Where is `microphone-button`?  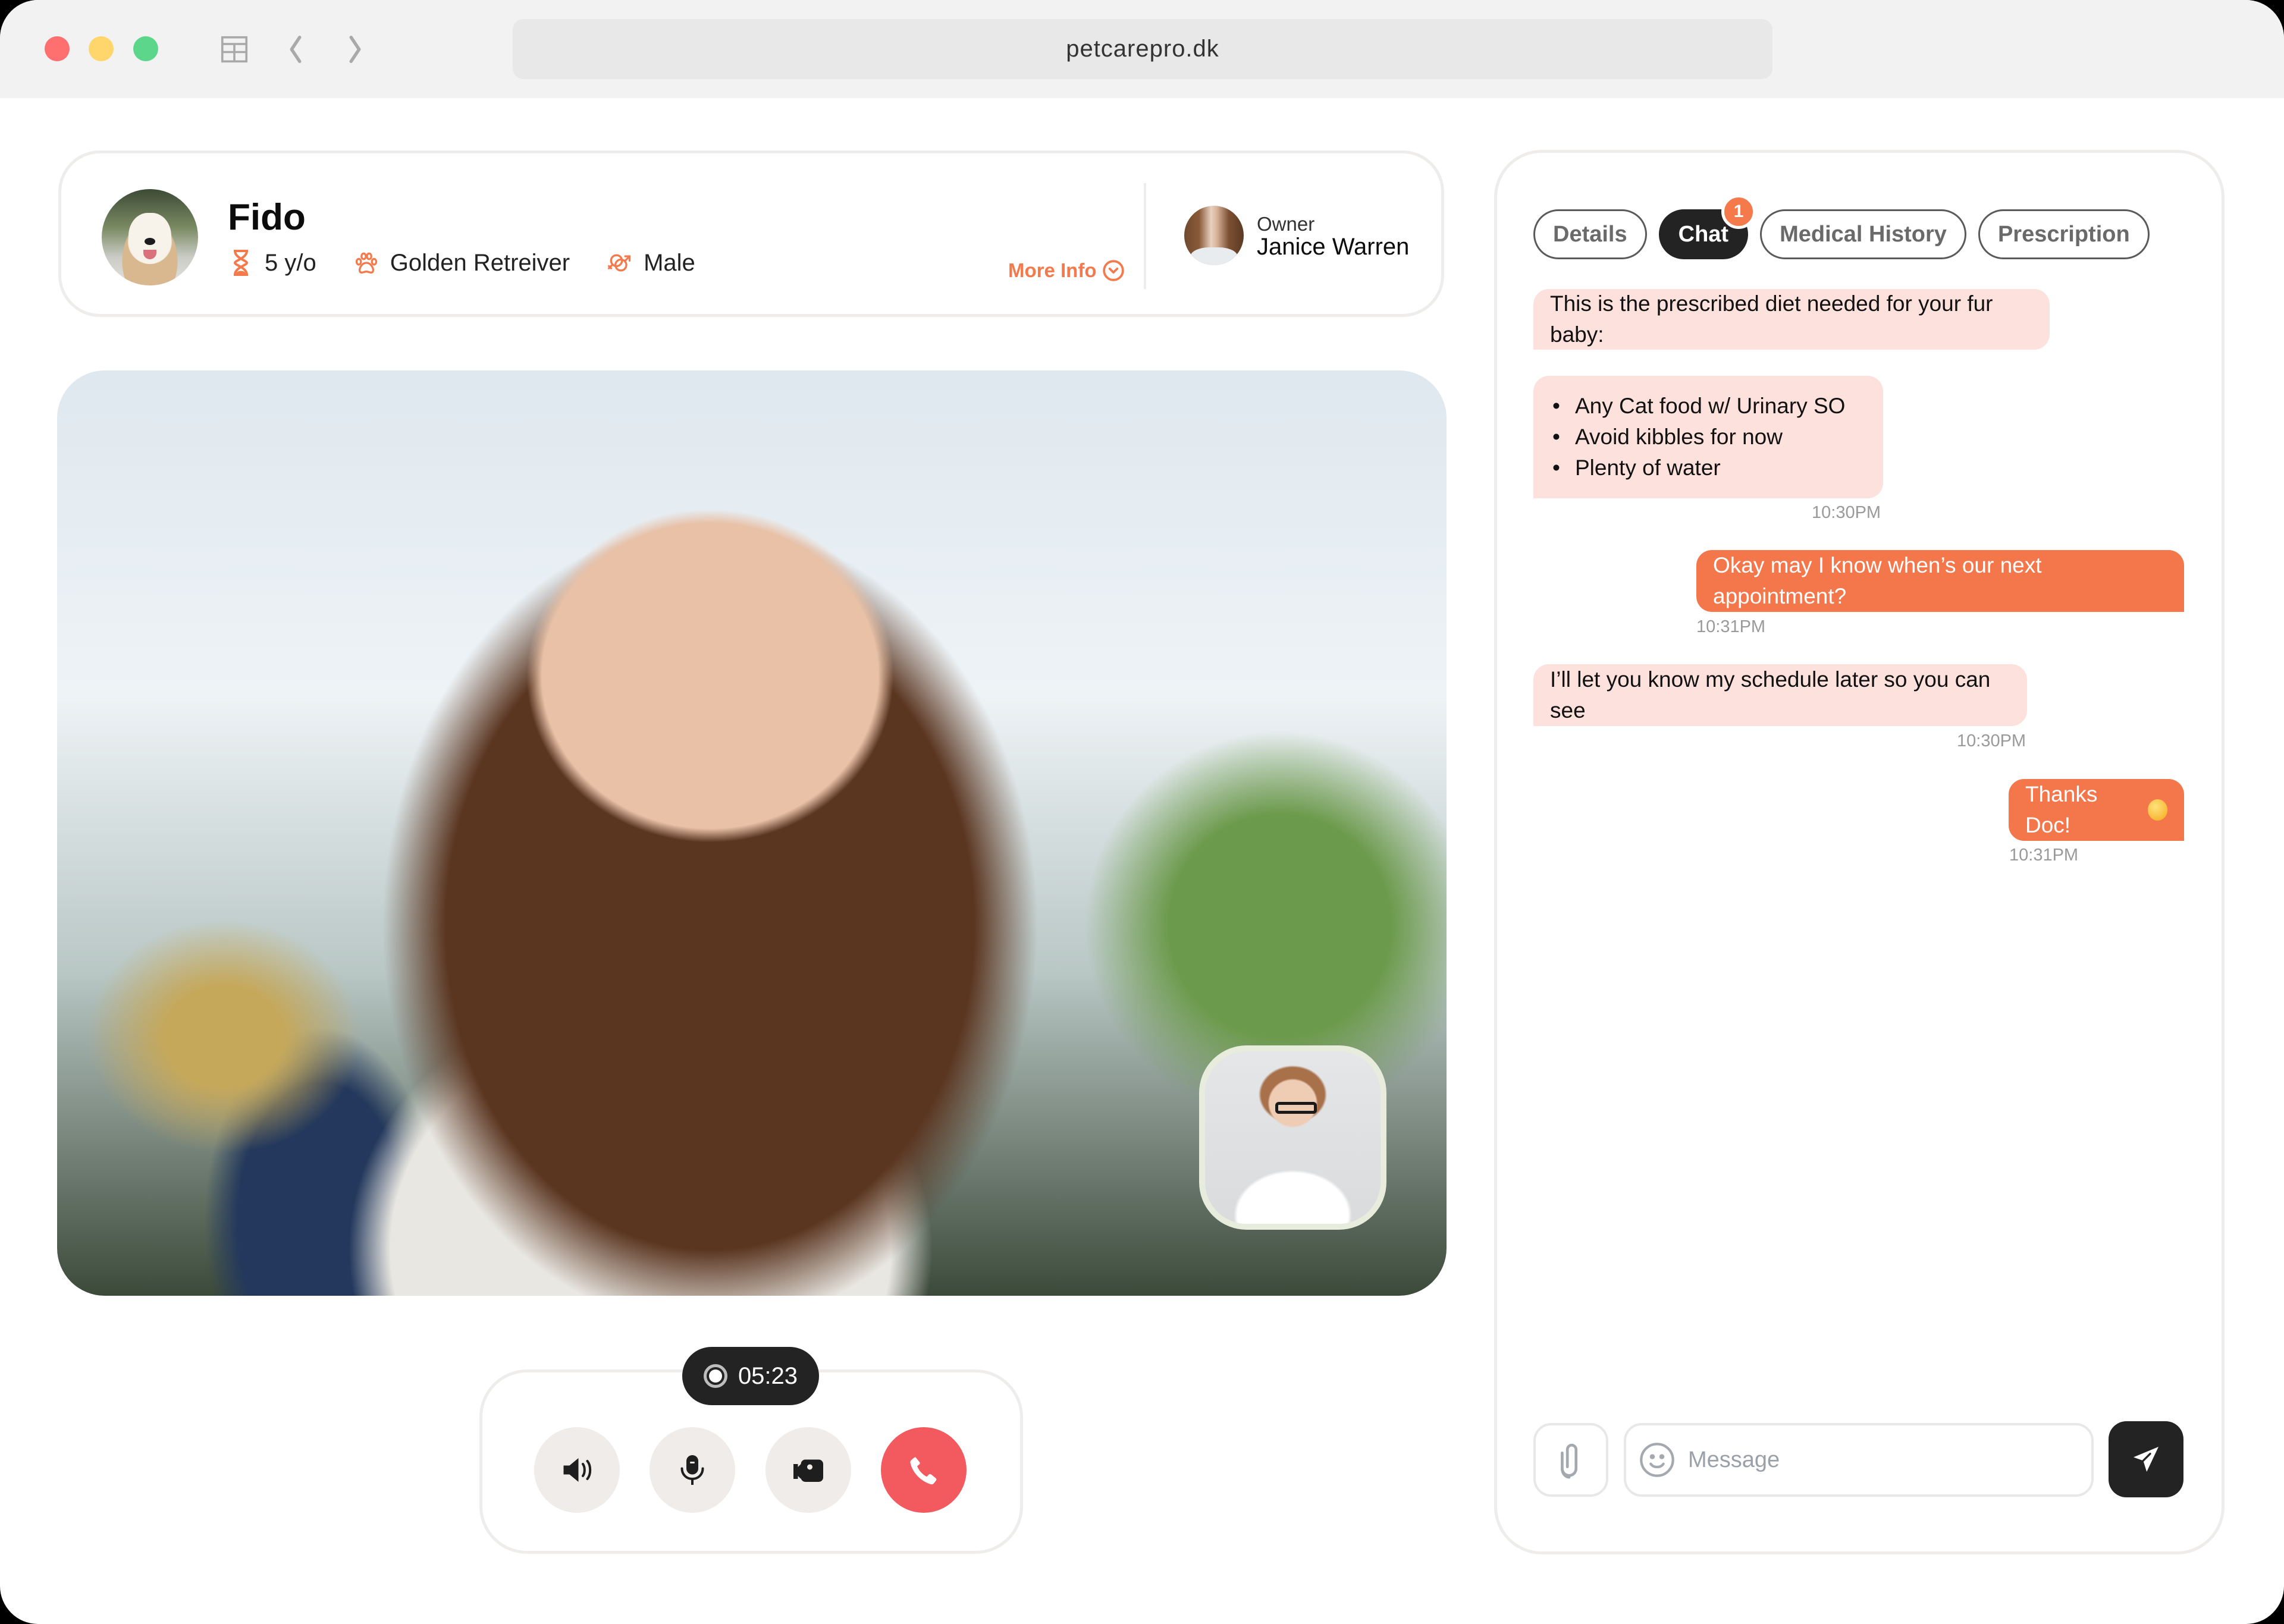
microphone-button is located at coordinates (693, 1470).